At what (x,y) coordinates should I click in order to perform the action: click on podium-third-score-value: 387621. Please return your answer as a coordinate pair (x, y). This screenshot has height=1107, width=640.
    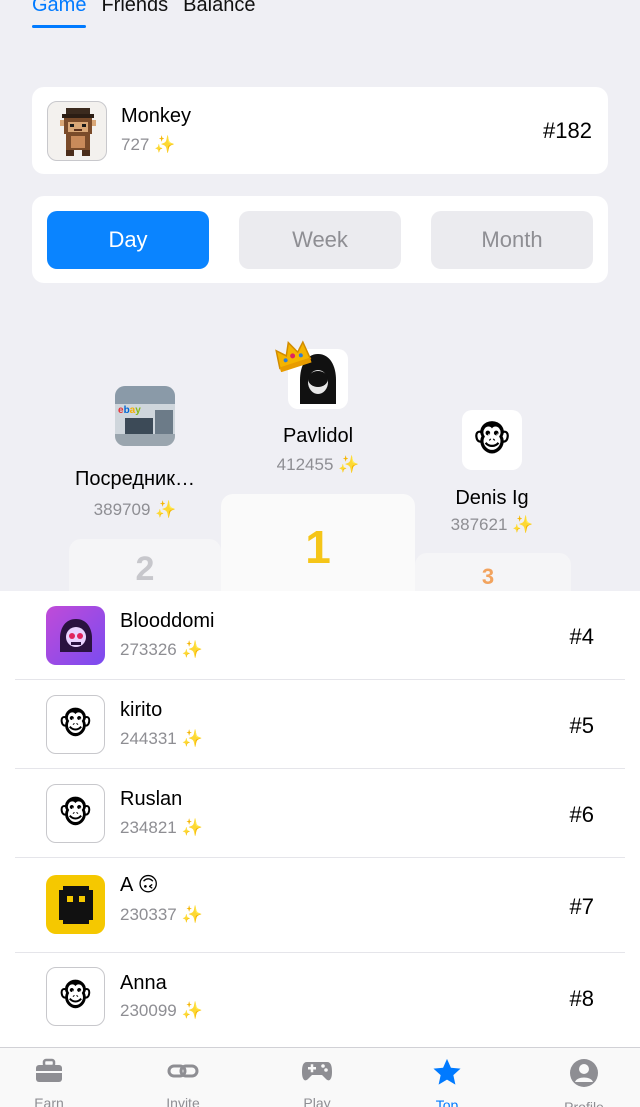
    Looking at the image, I should click on (479, 524).